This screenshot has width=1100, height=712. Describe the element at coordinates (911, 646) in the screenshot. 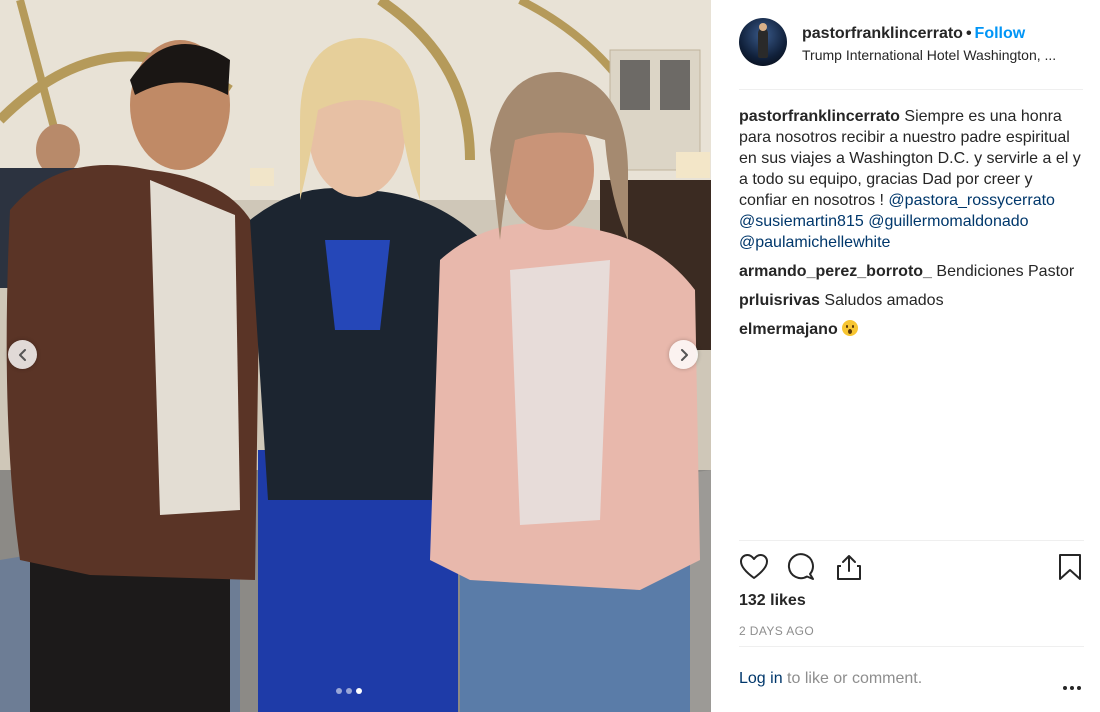

I see `footer-divider` at that location.